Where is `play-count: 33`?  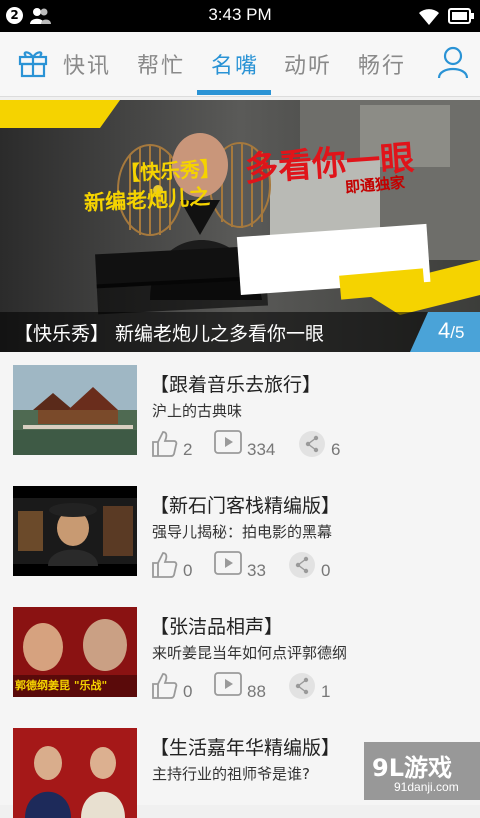 play-count: 33 is located at coordinates (256, 570).